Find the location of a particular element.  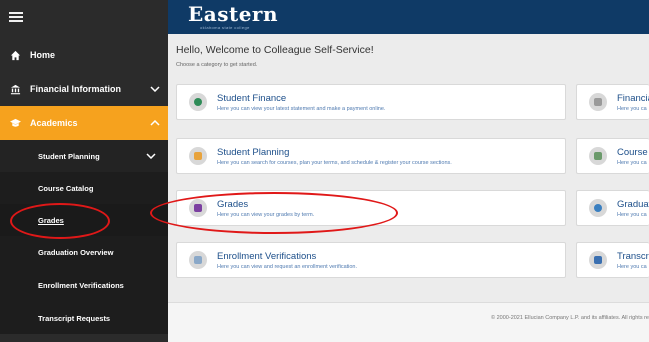

financial-aid-icon is located at coordinates (598, 102).